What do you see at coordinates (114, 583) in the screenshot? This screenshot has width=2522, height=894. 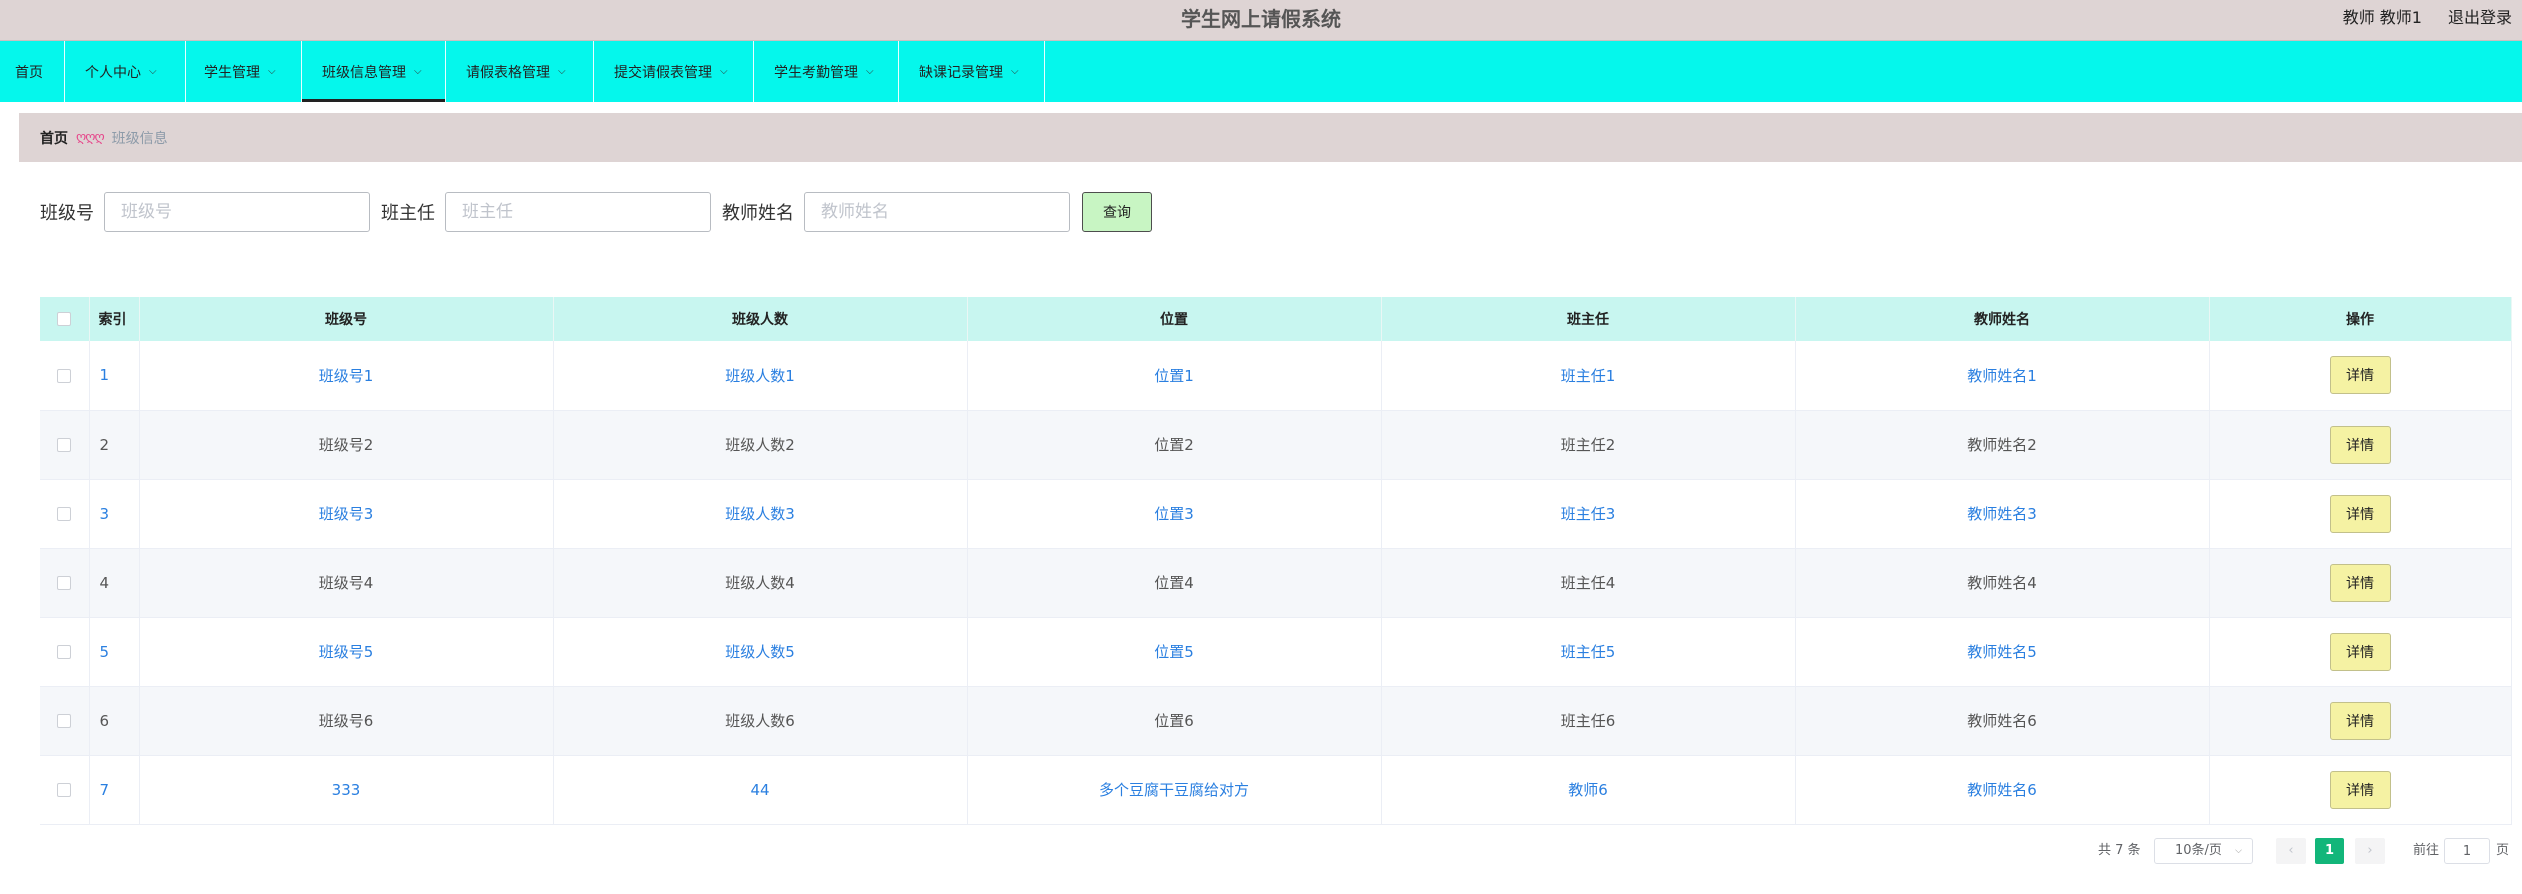 I see `cell-index: 4` at bounding box center [114, 583].